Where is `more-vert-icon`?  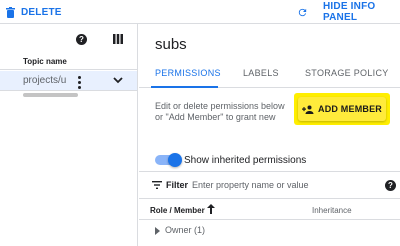 more-vert-icon is located at coordinates (79, 82).